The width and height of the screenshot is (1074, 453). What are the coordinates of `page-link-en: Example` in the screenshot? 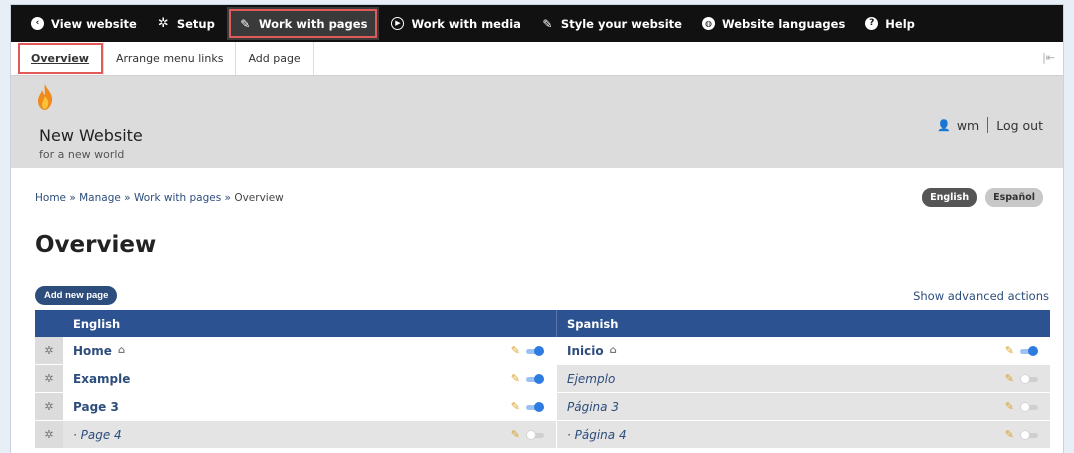 It's located at (101, 379).